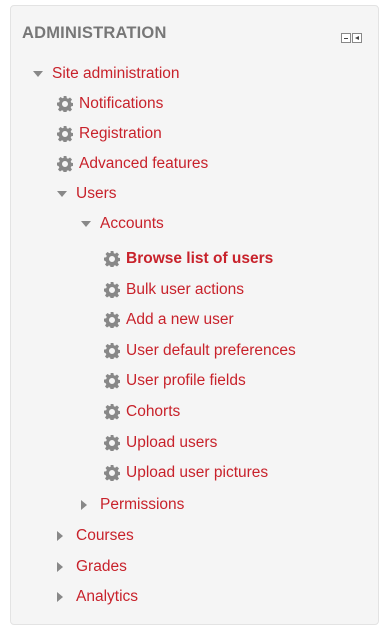 The height and width of the screenshot is (625, 390). What do you see at coordinates (180, 319) in the screenshot?
I see `tree-item-label: Add a new user` at bounding box center [180, 319].